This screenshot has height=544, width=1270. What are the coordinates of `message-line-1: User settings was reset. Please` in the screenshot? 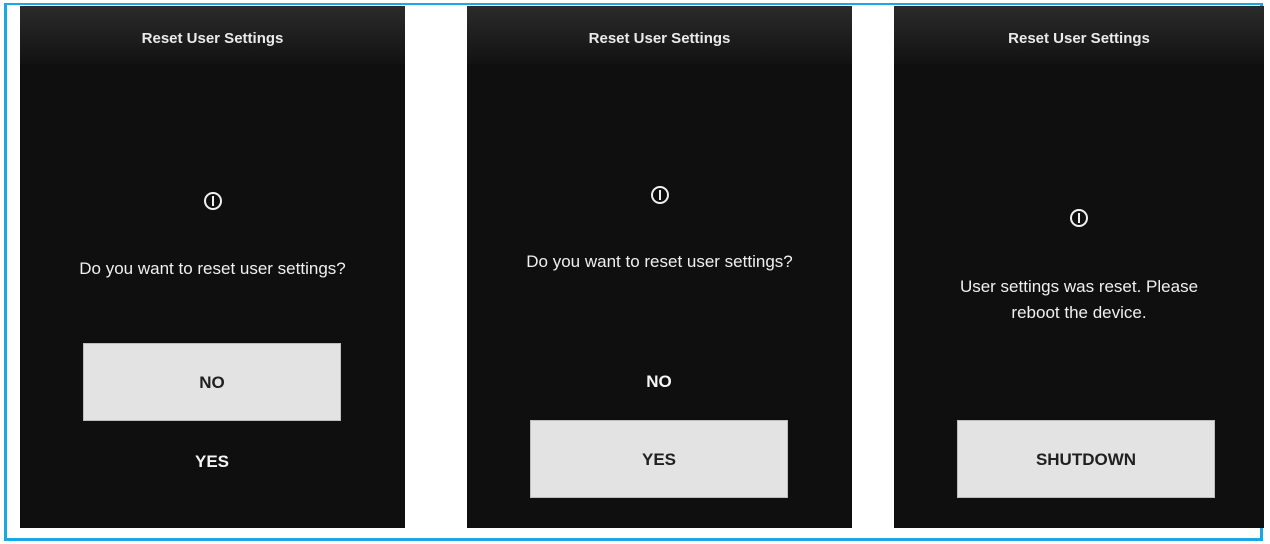 It's located at (1079, 286).